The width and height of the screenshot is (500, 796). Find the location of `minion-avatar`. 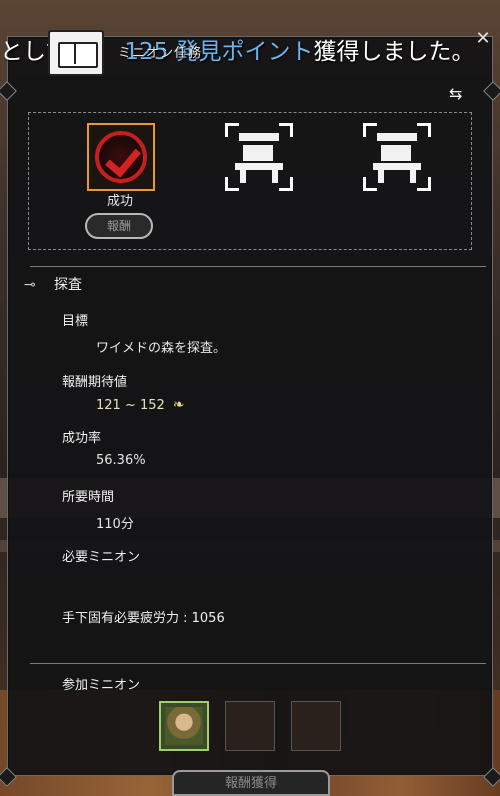

minion-avatar is located at coordinates (184, 726).